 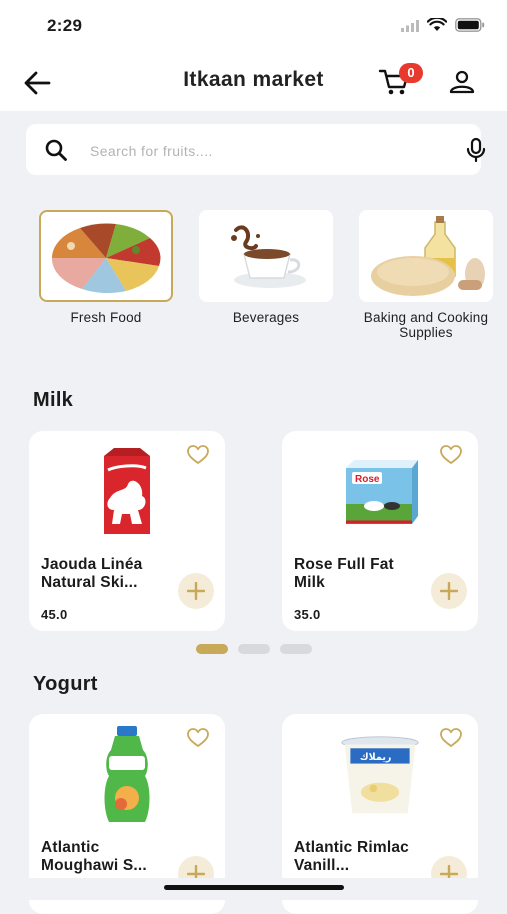 I want to click on product-card: Rose Rose Full Fat Milk 35.0, so click(x=380, y=531).